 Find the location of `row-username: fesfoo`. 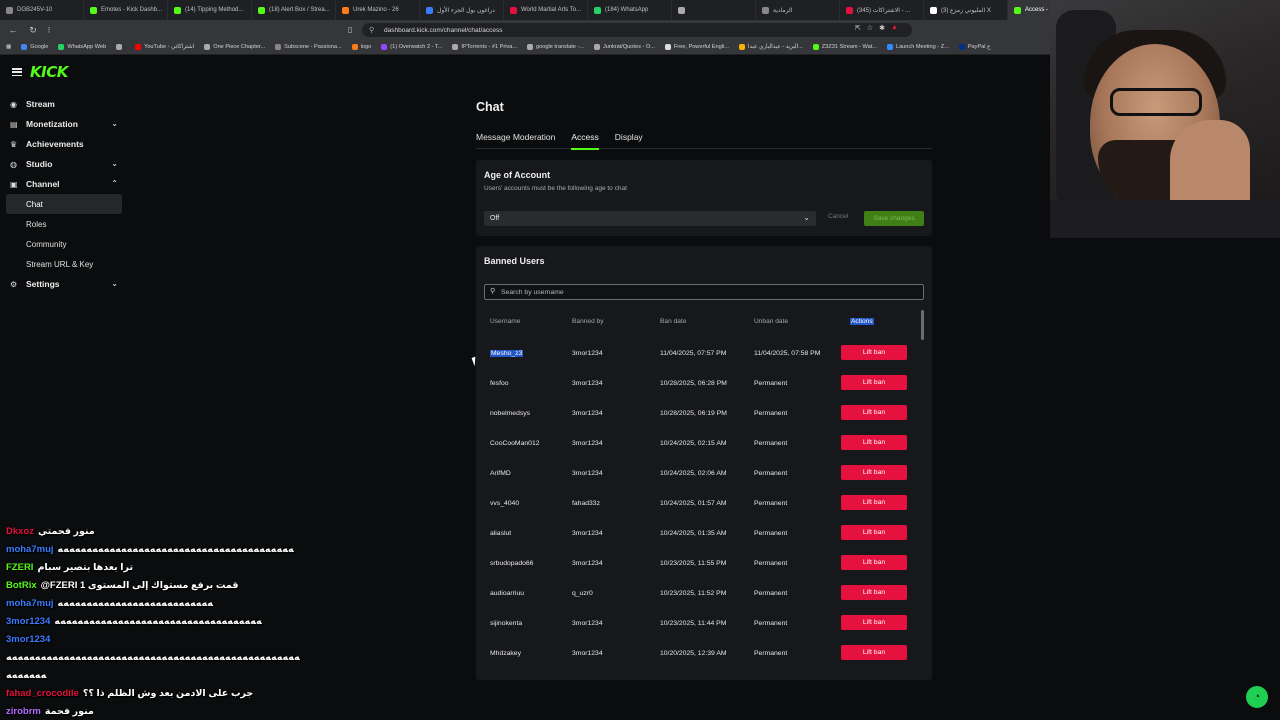

row-username: fesfoo is located at coordinates (499, 383).